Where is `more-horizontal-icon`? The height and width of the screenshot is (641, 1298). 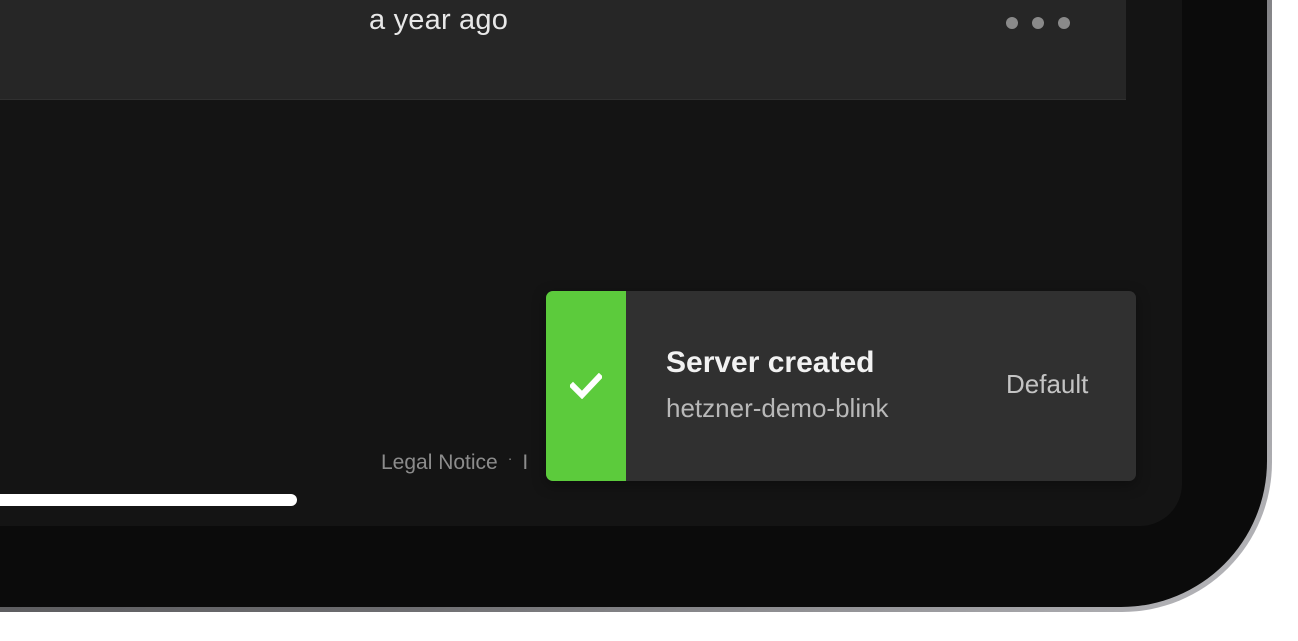
more-horizontal-icon is located at coordinates (1038, 23).